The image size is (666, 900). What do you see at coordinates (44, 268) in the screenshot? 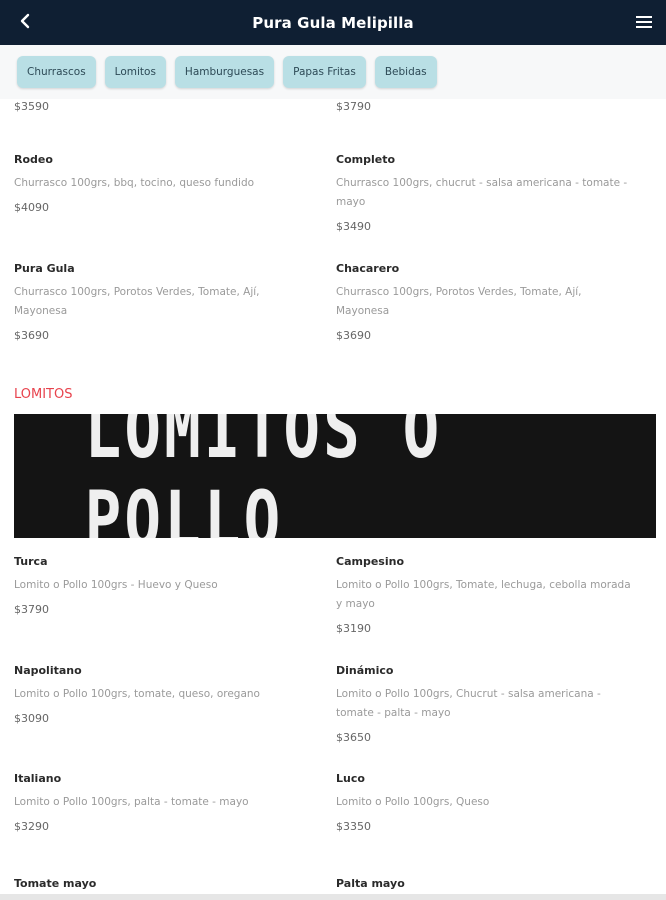
I see `item-name: Pura Gula` at bounding box center [44, 268].